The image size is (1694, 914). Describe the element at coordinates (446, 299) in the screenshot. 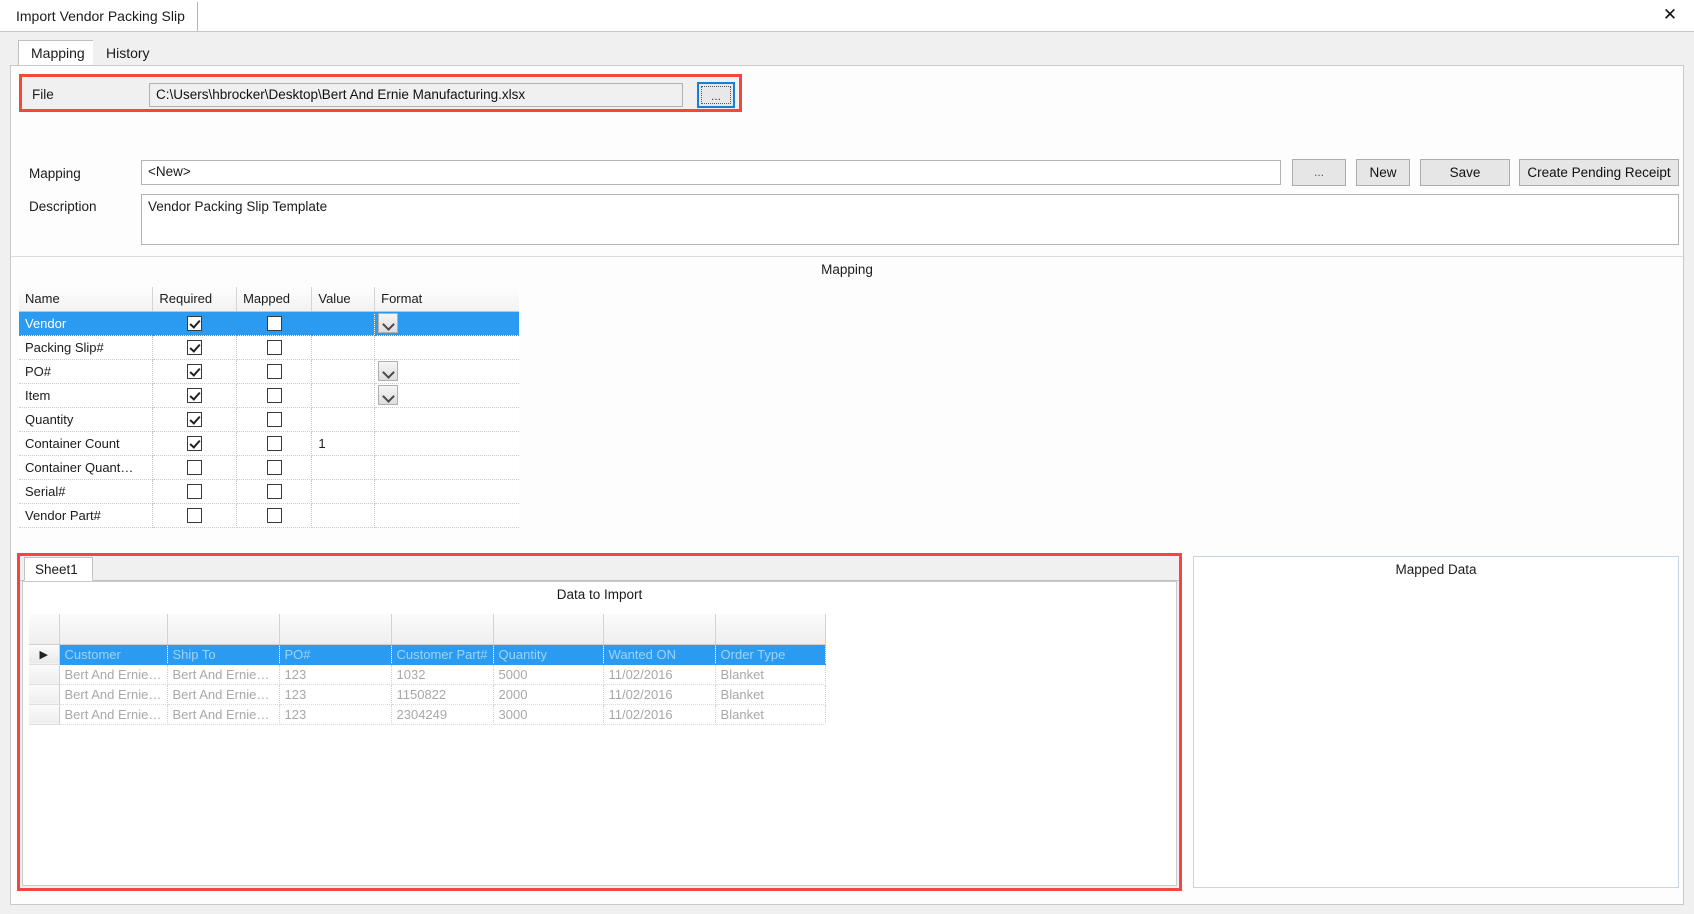

I see `column-header-format: Format` at that location.